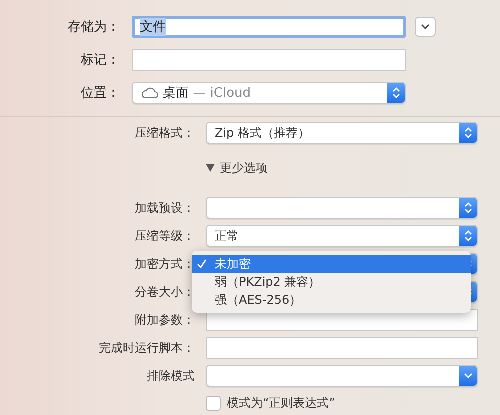  I want to click on field-label: 压缩等级：, so click(164, 236).